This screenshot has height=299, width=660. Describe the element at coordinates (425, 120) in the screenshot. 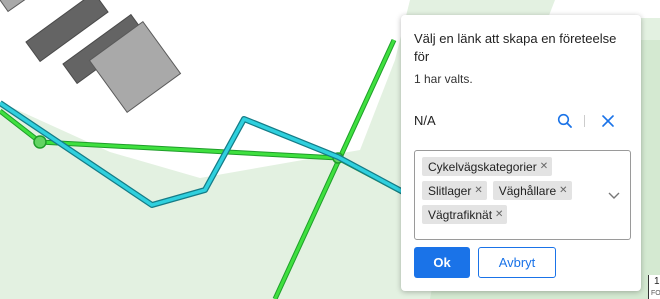

I see `selected-link-value: N/A` at that location.